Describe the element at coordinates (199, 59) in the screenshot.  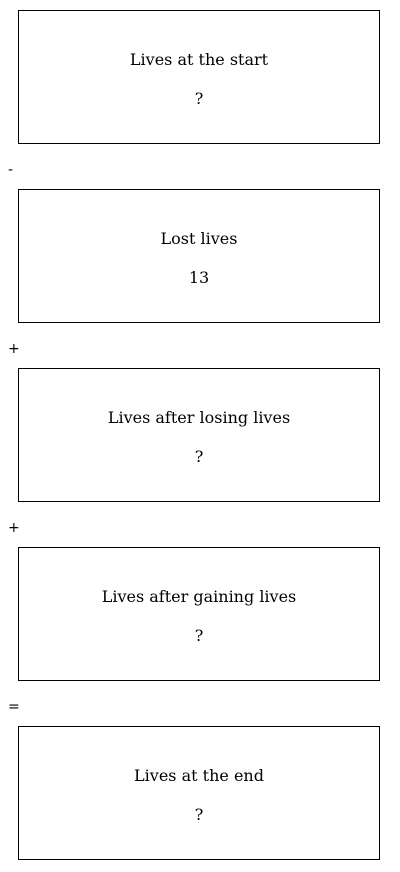
I see `box-label: Lives at the start` at that location.